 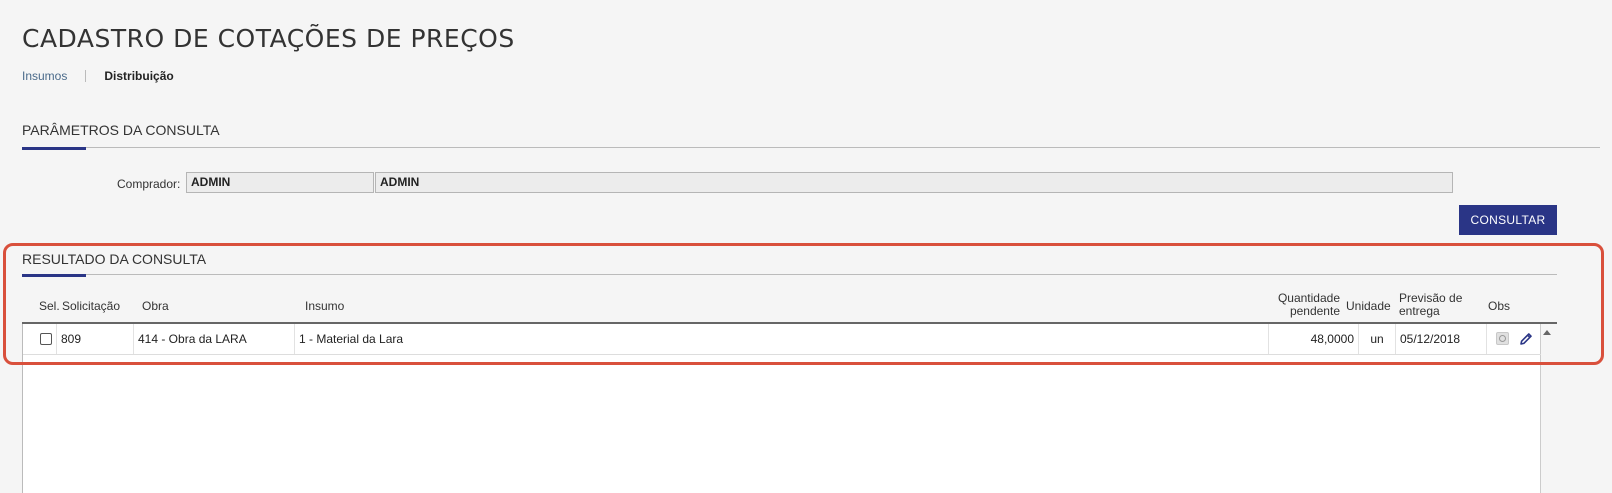 I want to click on col-header-insumo: Insumo, so click(x=324, y=306).